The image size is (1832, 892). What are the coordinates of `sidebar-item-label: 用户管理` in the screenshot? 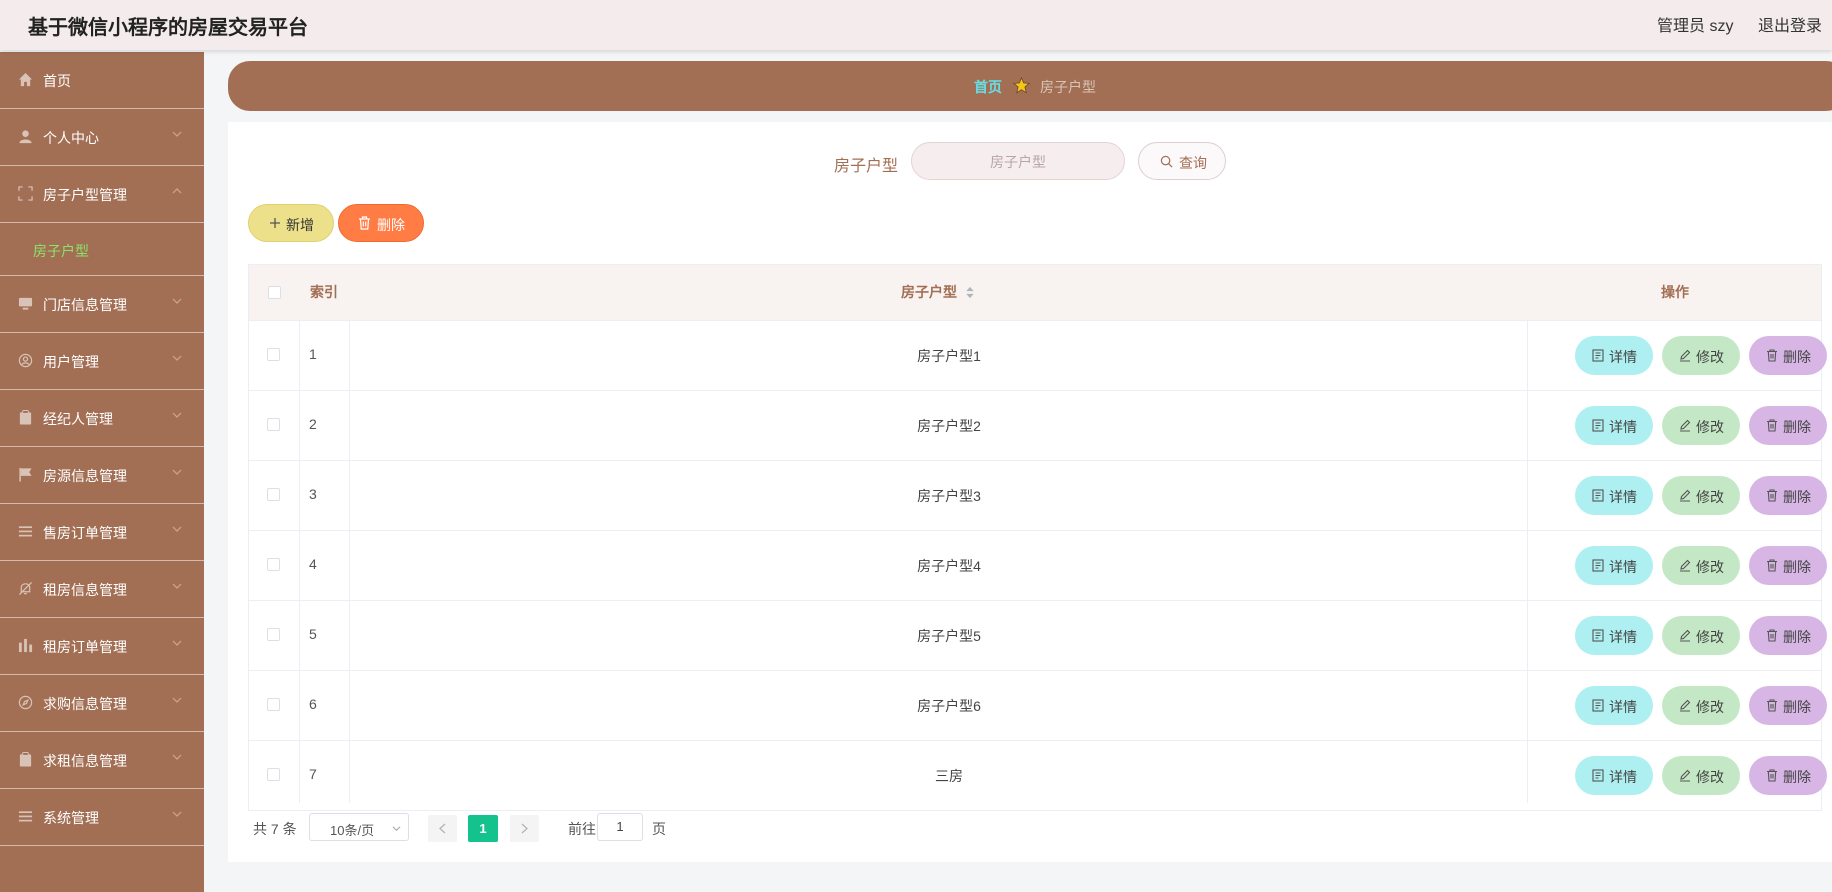 It's located at (71, 362).